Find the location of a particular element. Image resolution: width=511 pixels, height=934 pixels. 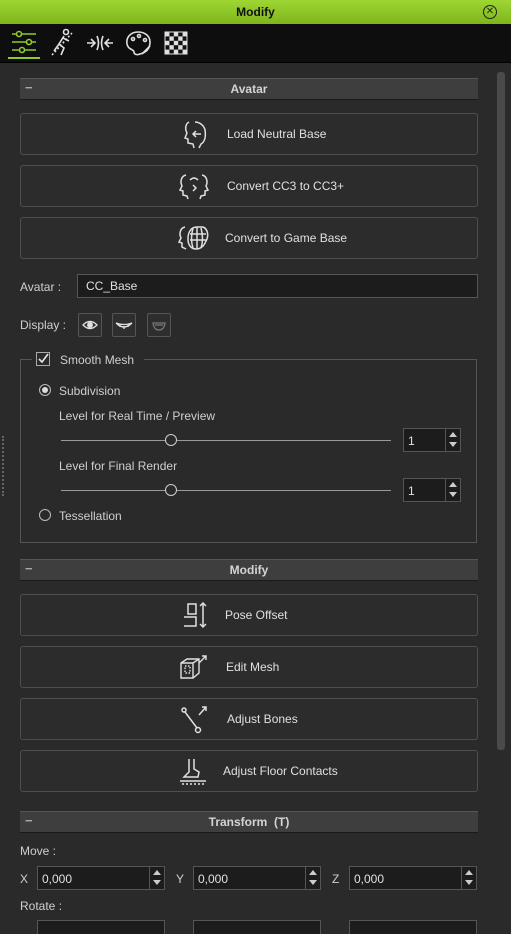

transform-section-header: − Transform (T) is located at coordinates (249, 822).